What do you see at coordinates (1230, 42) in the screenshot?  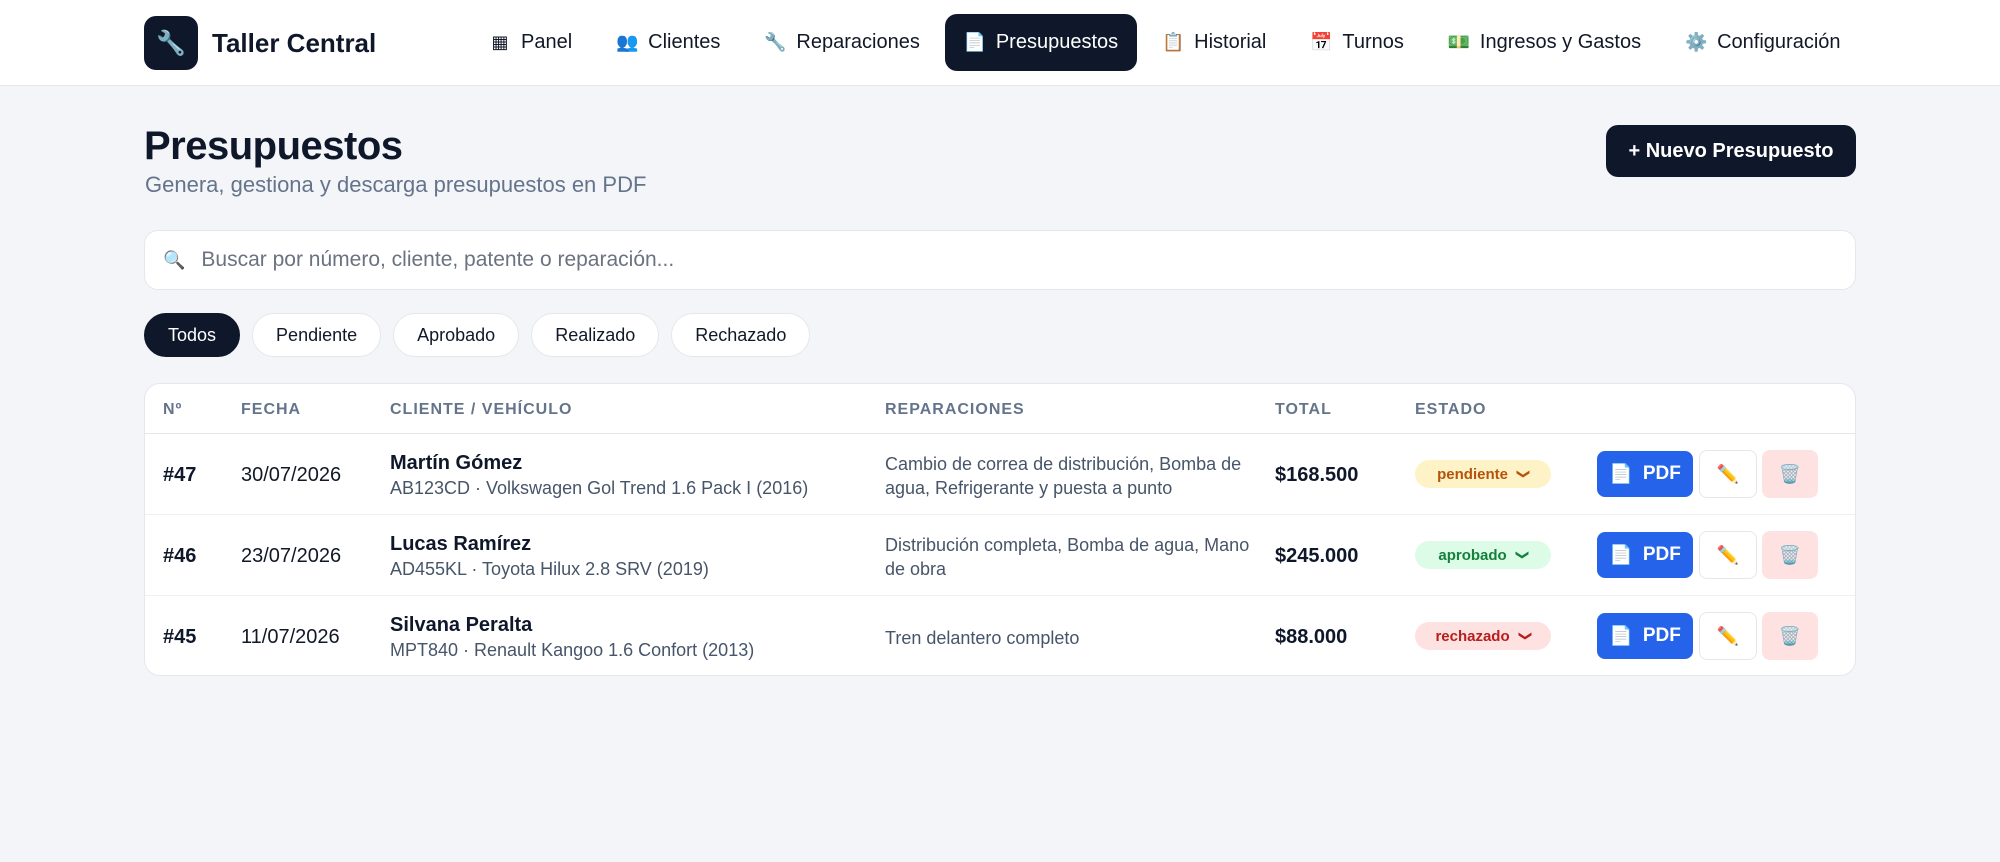 I see `nav-item-label: Historial` at bounding box center [1230, 42].